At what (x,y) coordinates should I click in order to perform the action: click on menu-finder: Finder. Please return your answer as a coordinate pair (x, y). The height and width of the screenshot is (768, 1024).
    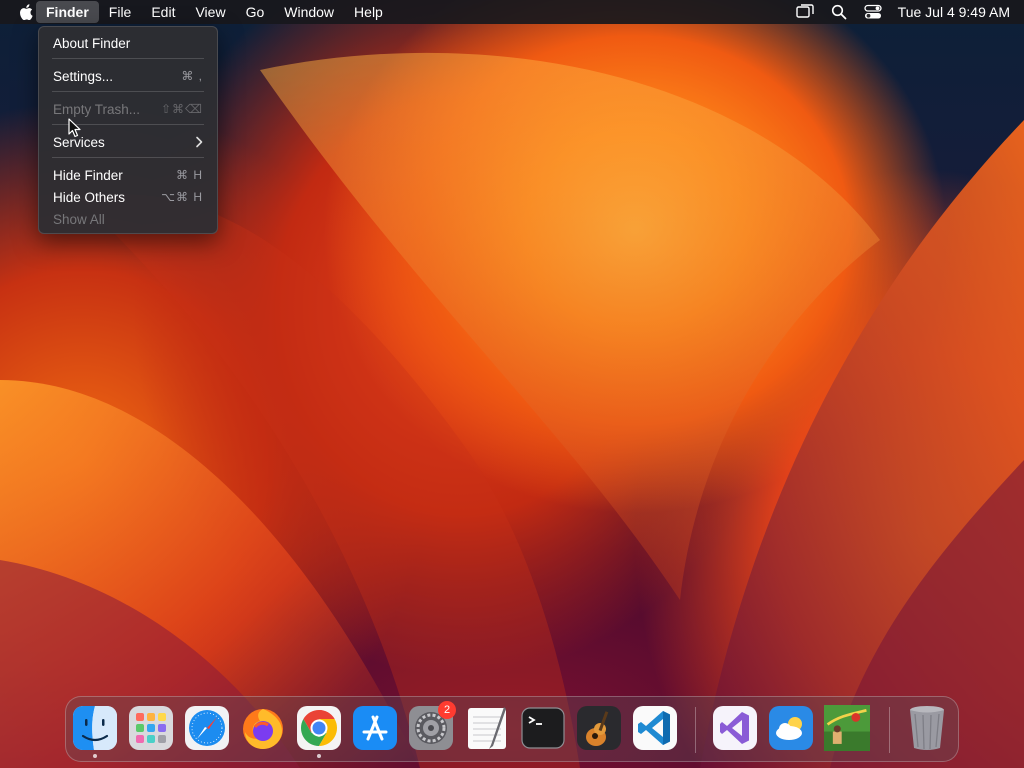
    Looking at the image, I should click on (67, 12).